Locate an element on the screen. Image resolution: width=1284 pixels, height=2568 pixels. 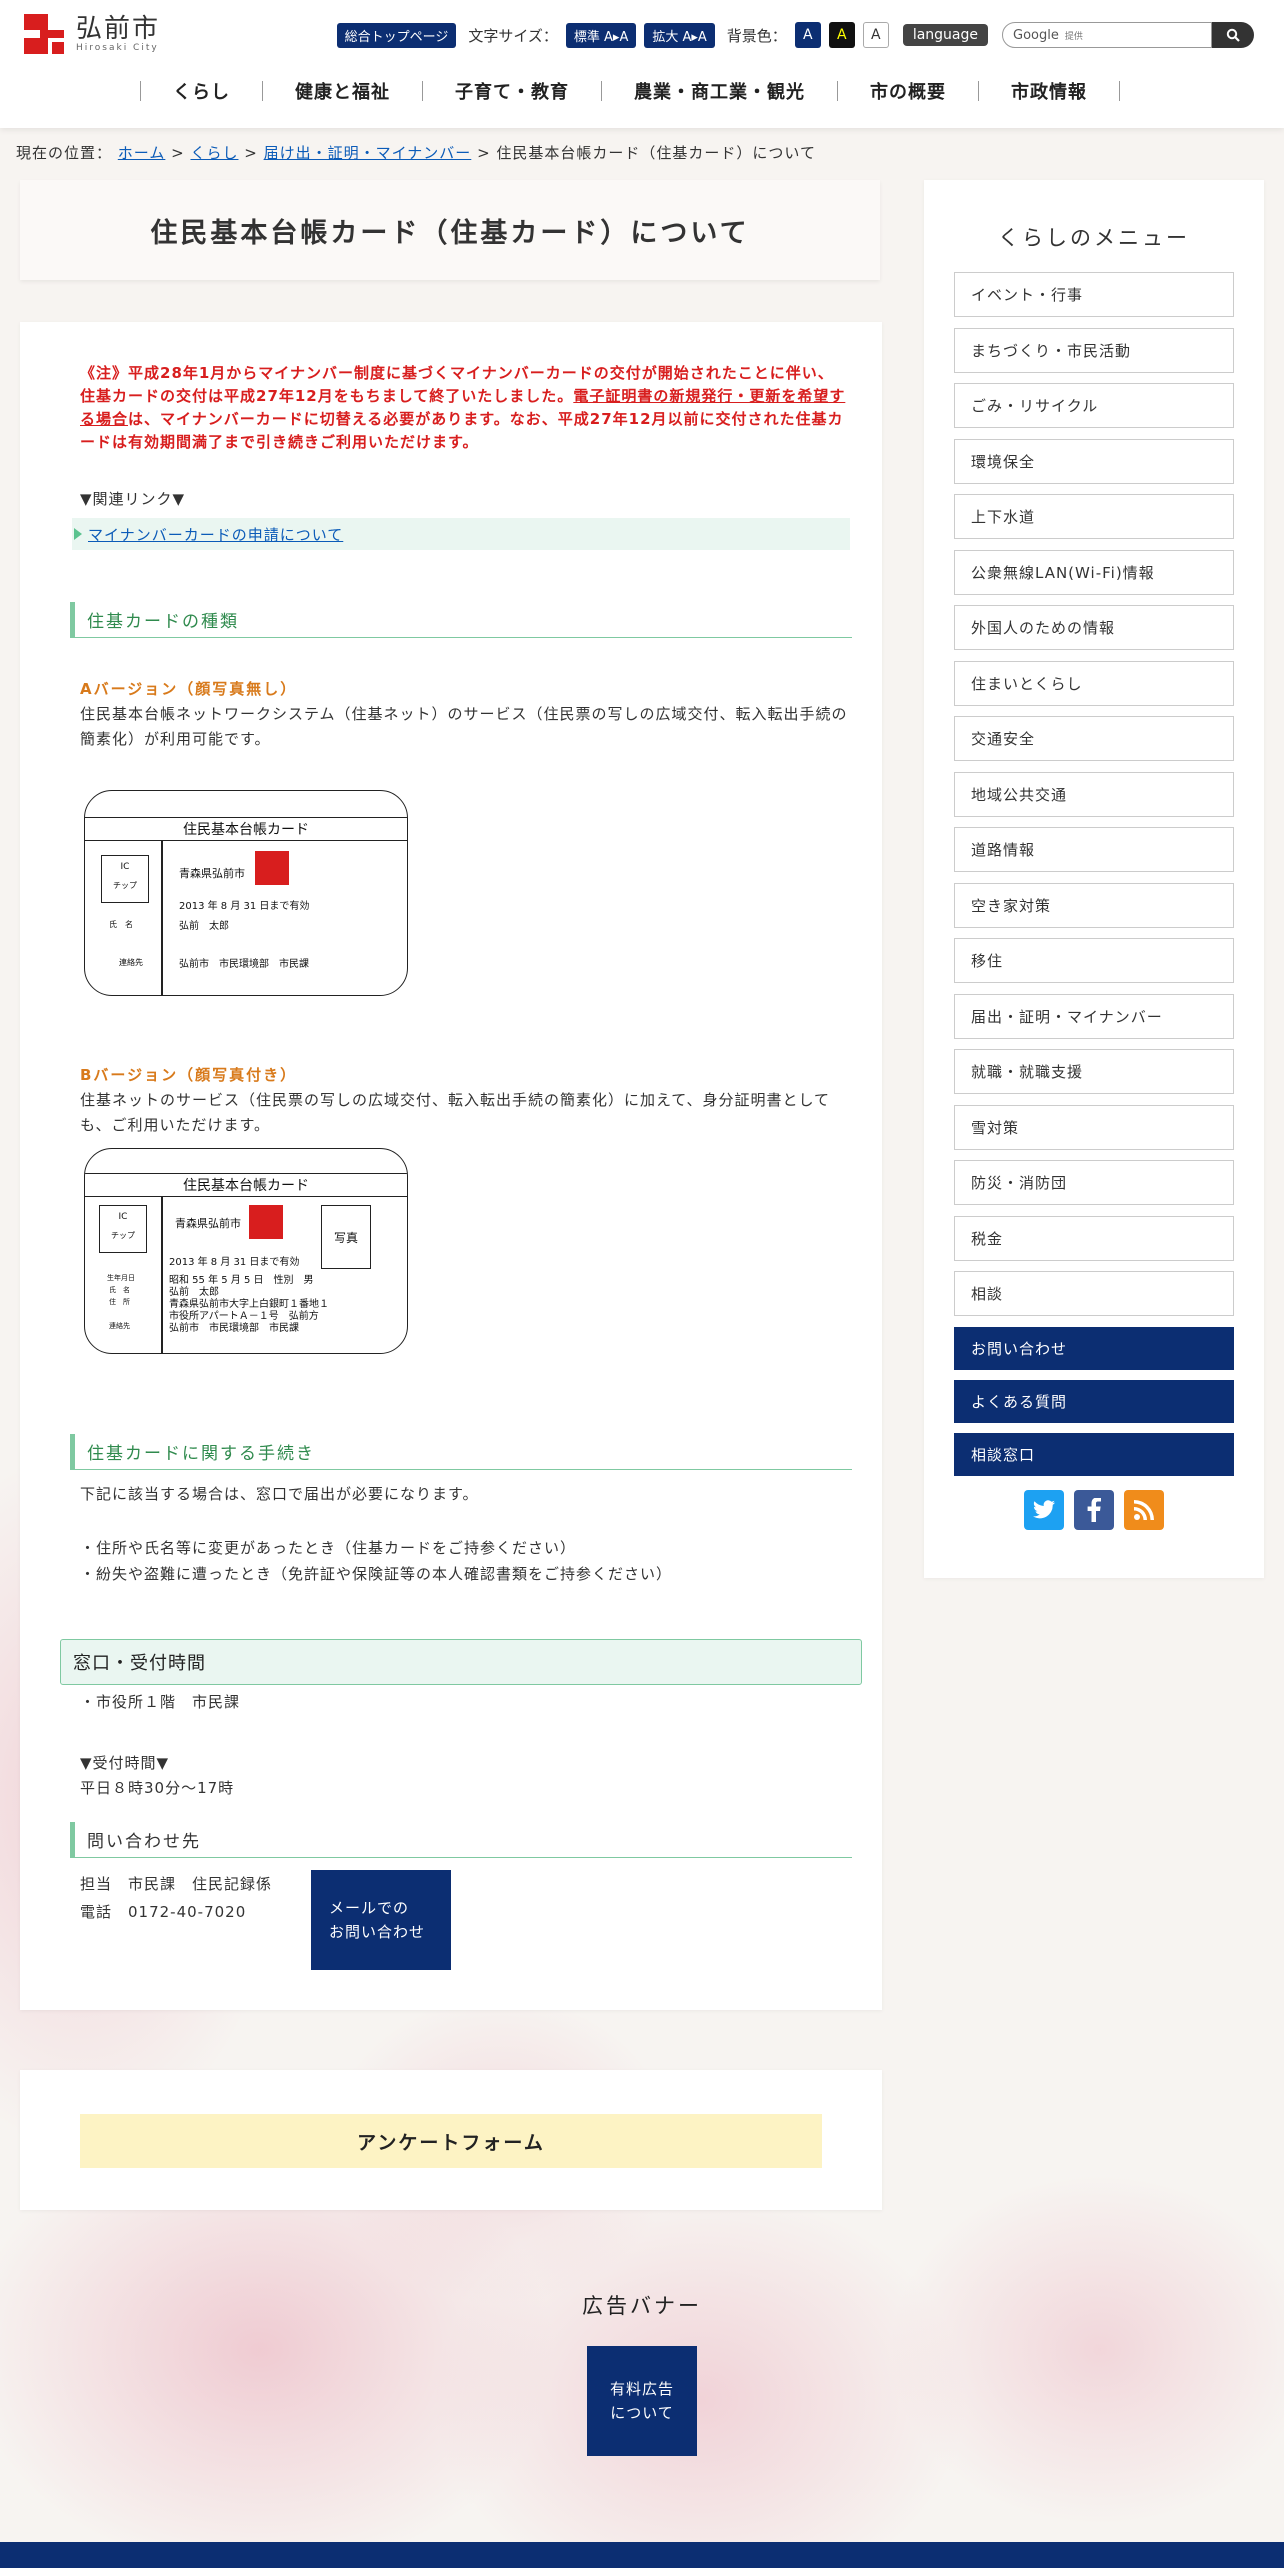
sidebar-menu-item: 交通安全 is located at coordinates (1094, 738).